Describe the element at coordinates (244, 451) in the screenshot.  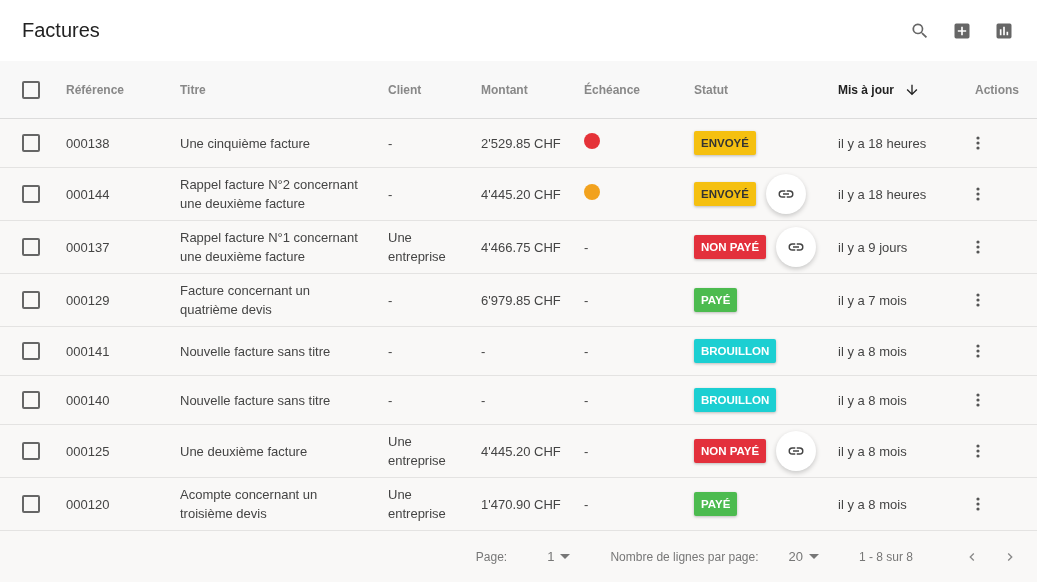
I see `table-cell-text: Une deuxième facture` at that location.